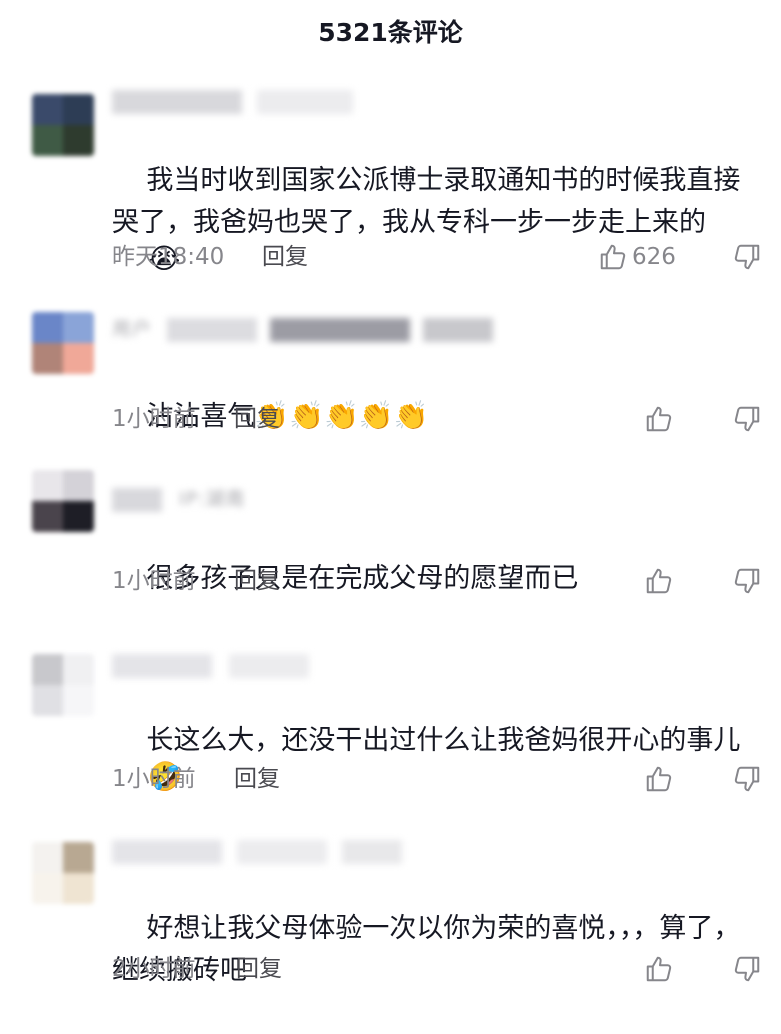  Describe the element at coordinates (154, 969) in the screenshot. I see `comment-time: 2小时前` at that location.